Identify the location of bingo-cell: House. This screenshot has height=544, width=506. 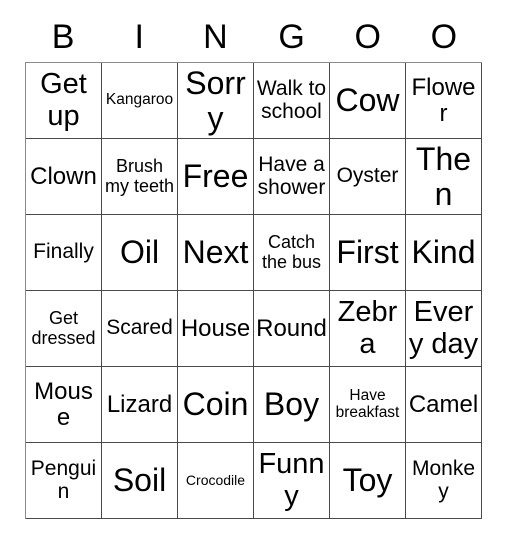
(216, 329).